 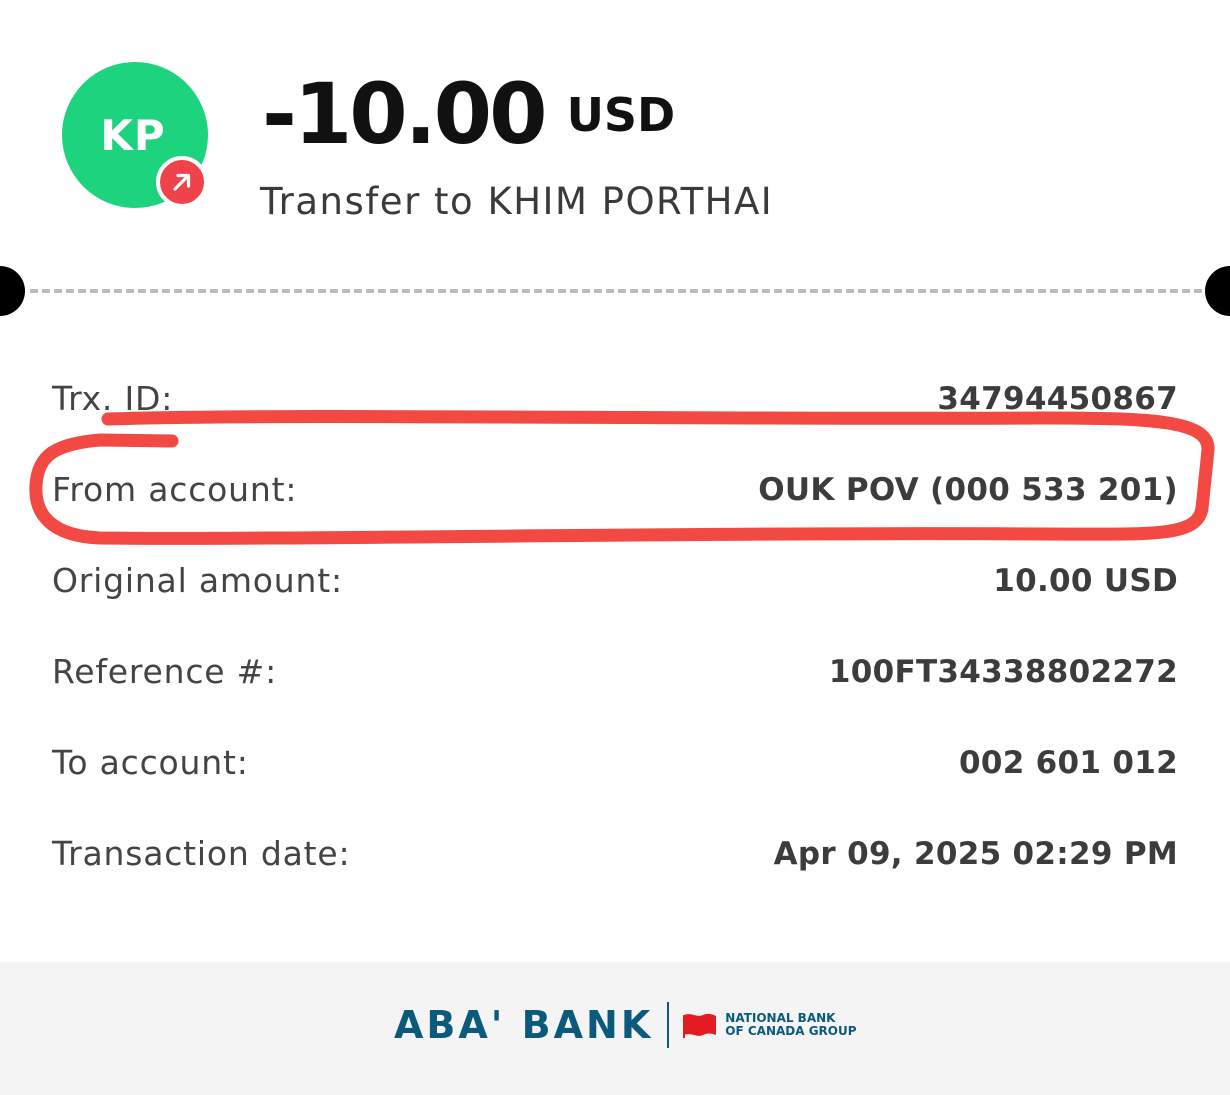 I want to click on group-affiliation: NATIONAL BANK OF CANADA GROUP, so click(x=790, y=1025).